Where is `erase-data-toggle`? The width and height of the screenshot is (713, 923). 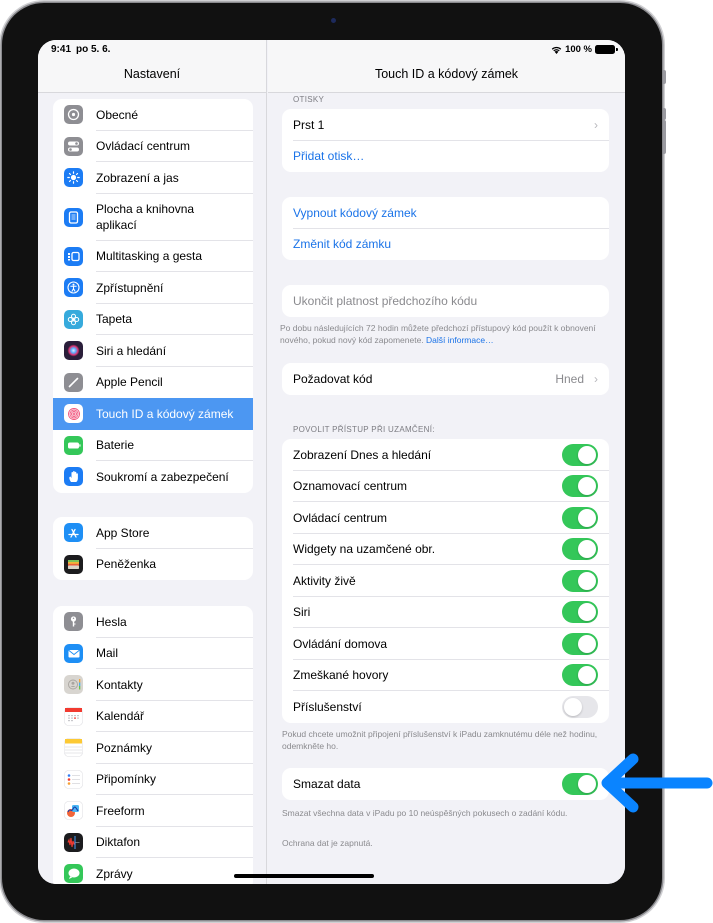 erase-data-toggle is located at coordinates (580, 783).